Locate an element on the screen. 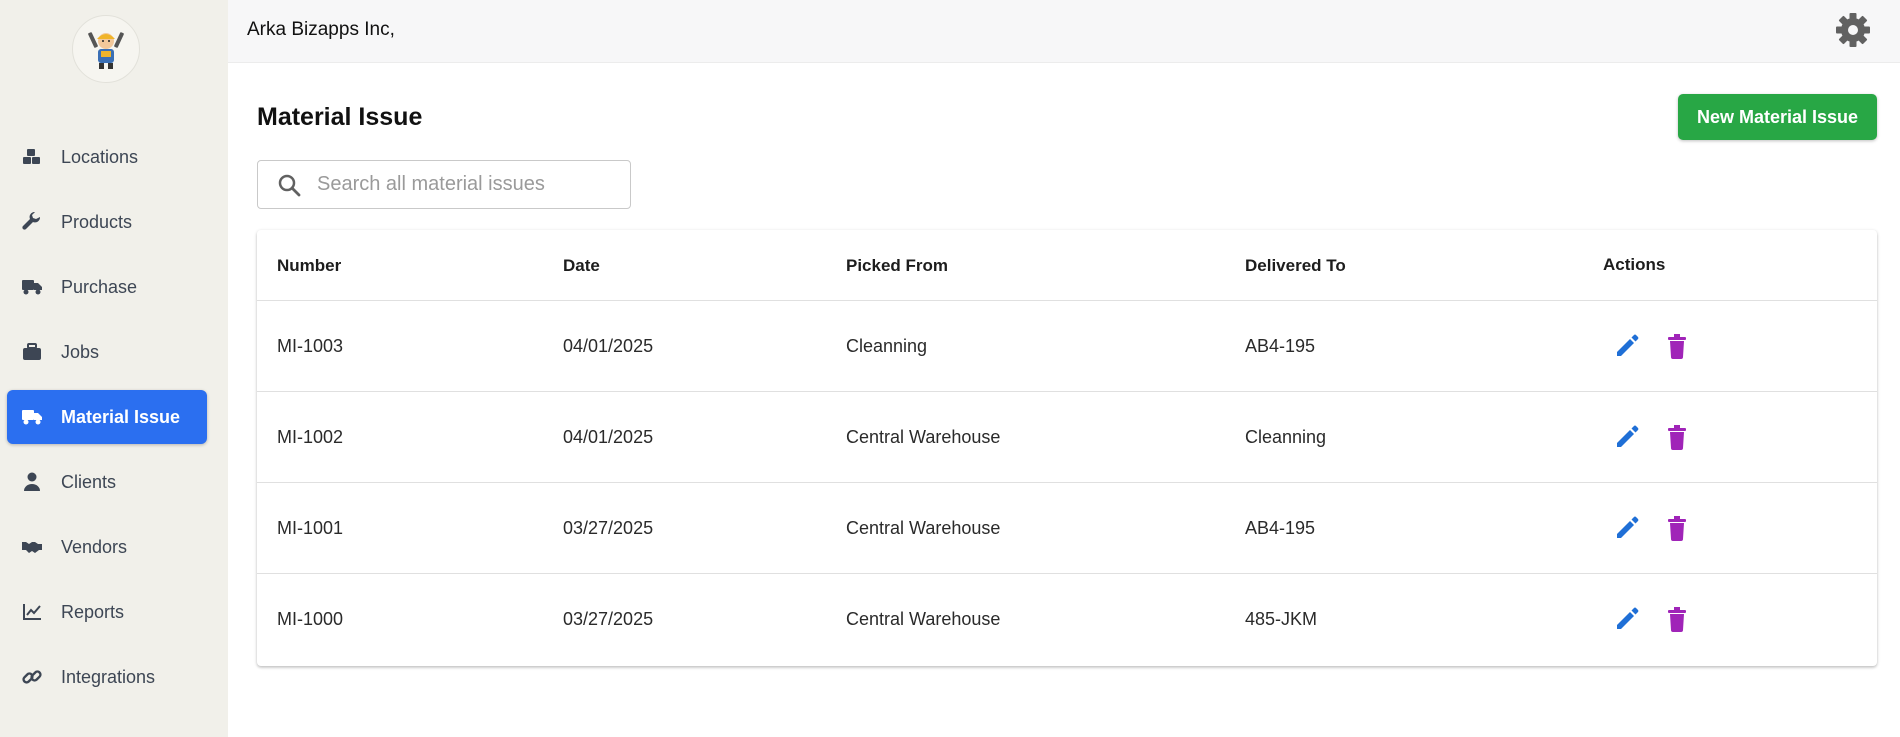 Image resolution: width=1900 pixels, height=737 pixels. search-input is located at coordinates (467, 184).